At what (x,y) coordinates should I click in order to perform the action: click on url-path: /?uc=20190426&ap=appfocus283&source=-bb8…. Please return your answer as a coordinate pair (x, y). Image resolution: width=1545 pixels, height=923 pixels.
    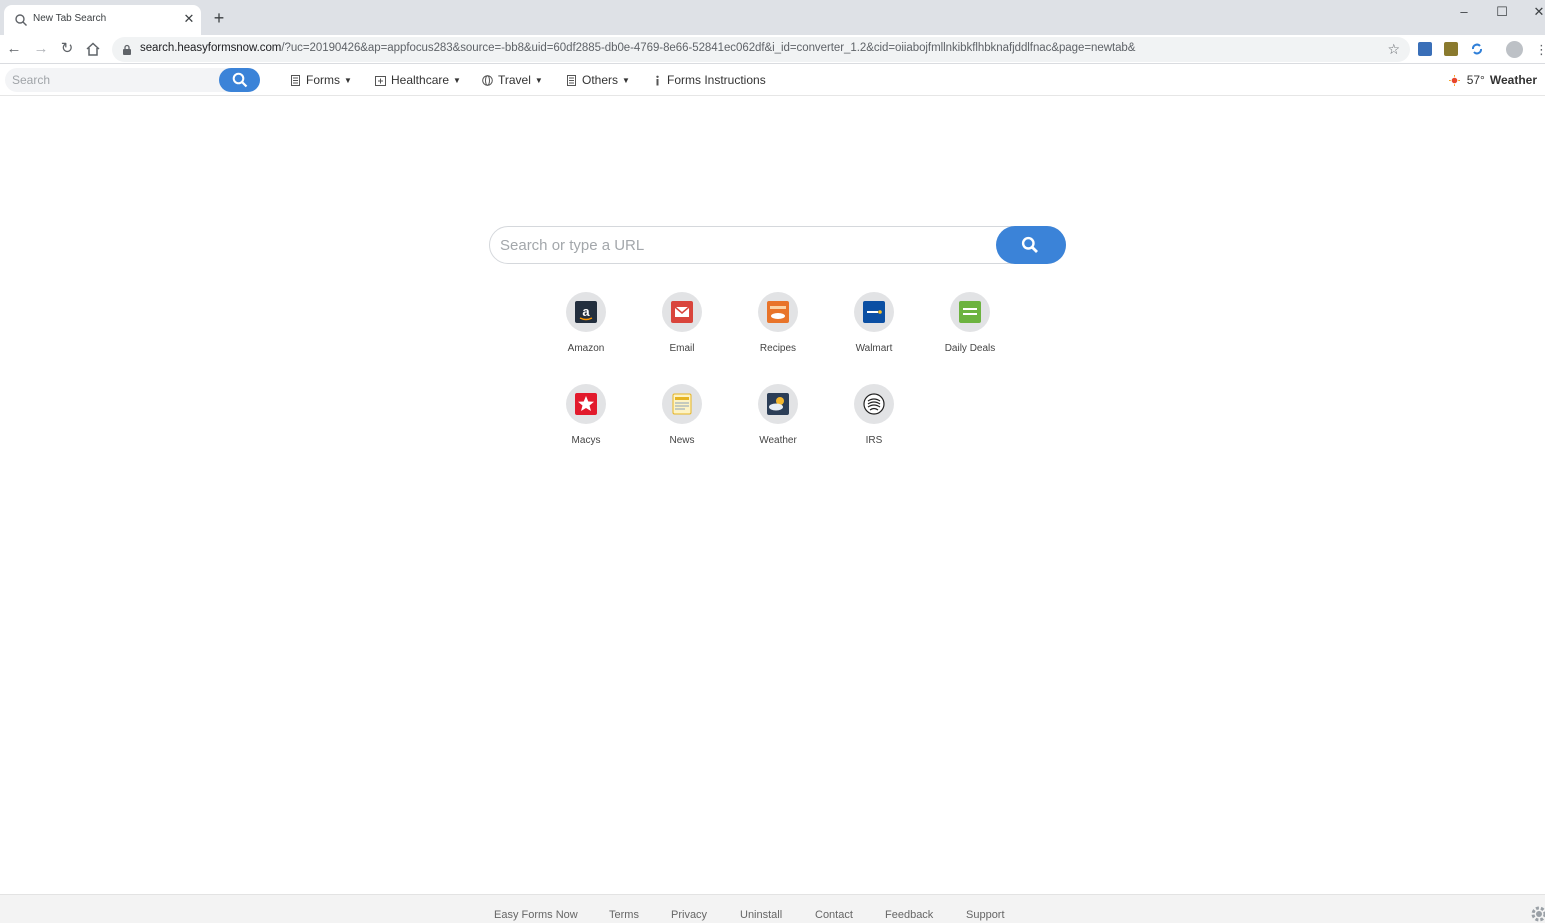
    Looking at the image, I should click on (708, 48).